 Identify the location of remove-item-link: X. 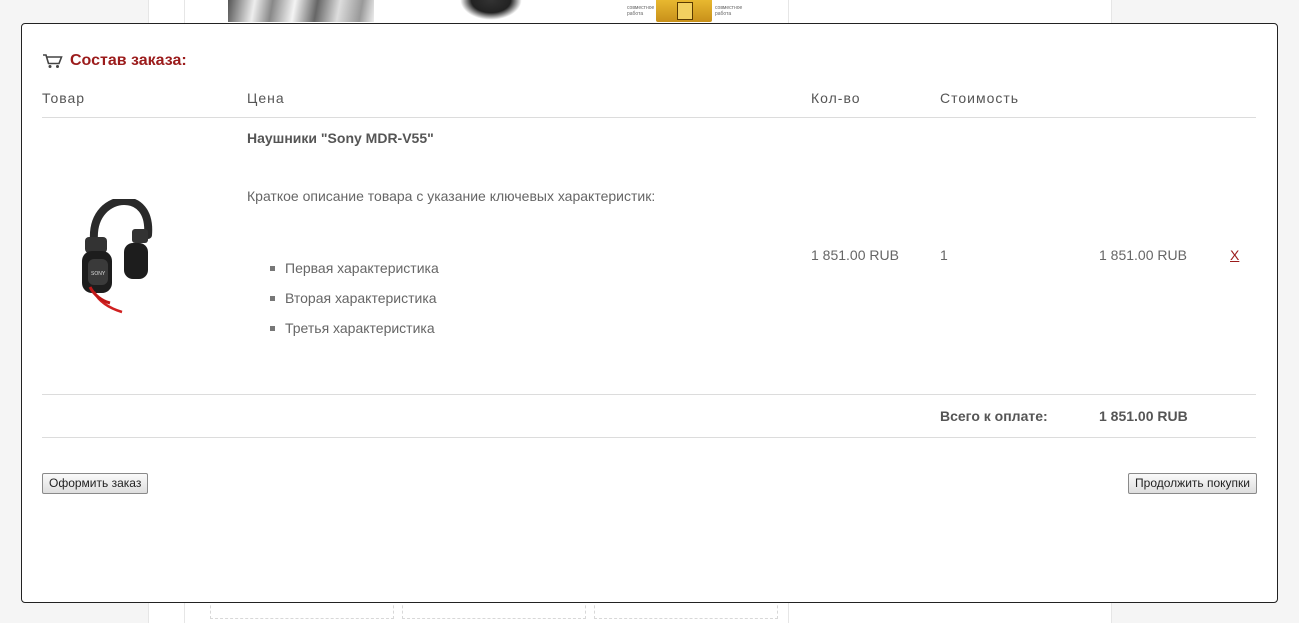
(1234, 255).